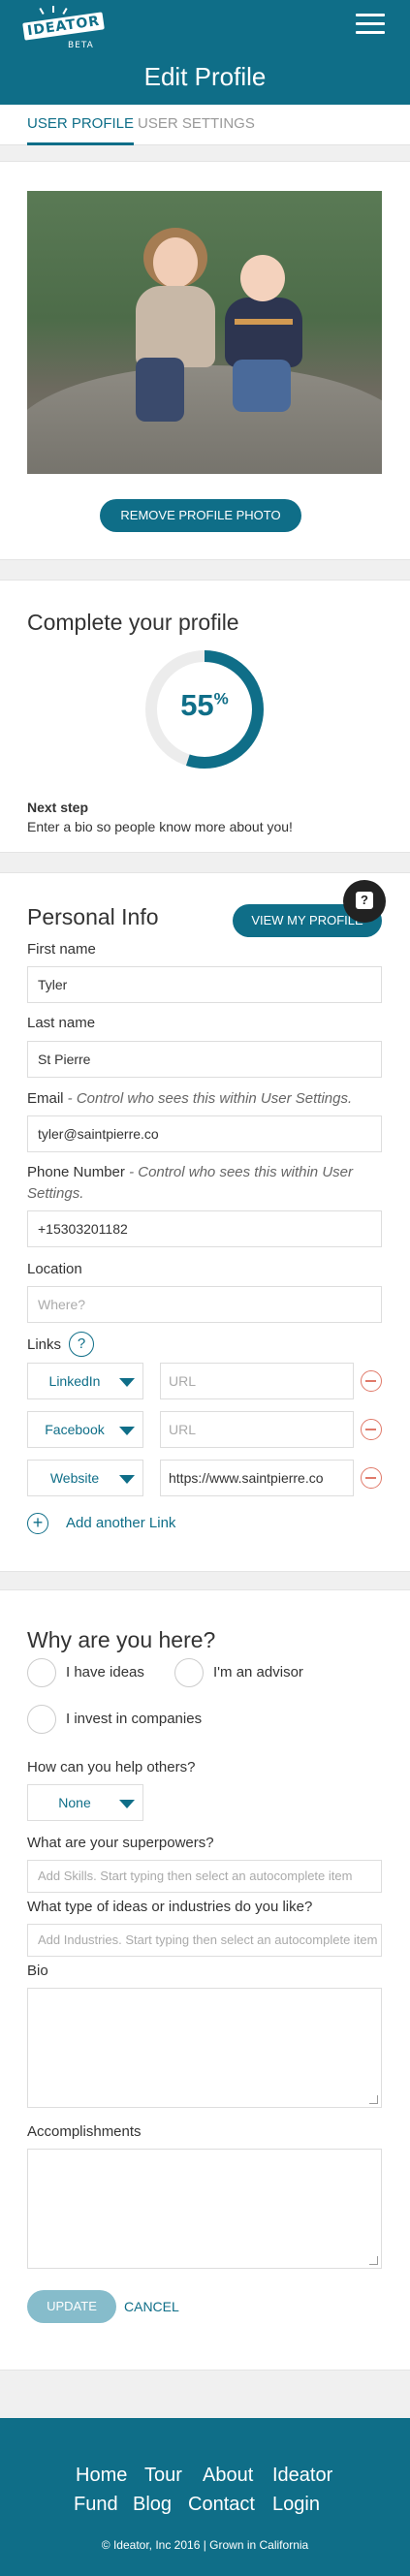 This screenshot has height=2576, width=410. Describe the element at coordinates (134, 1719) in the screenshot. I see `radio-label-invest: I invest in companies` at that location.